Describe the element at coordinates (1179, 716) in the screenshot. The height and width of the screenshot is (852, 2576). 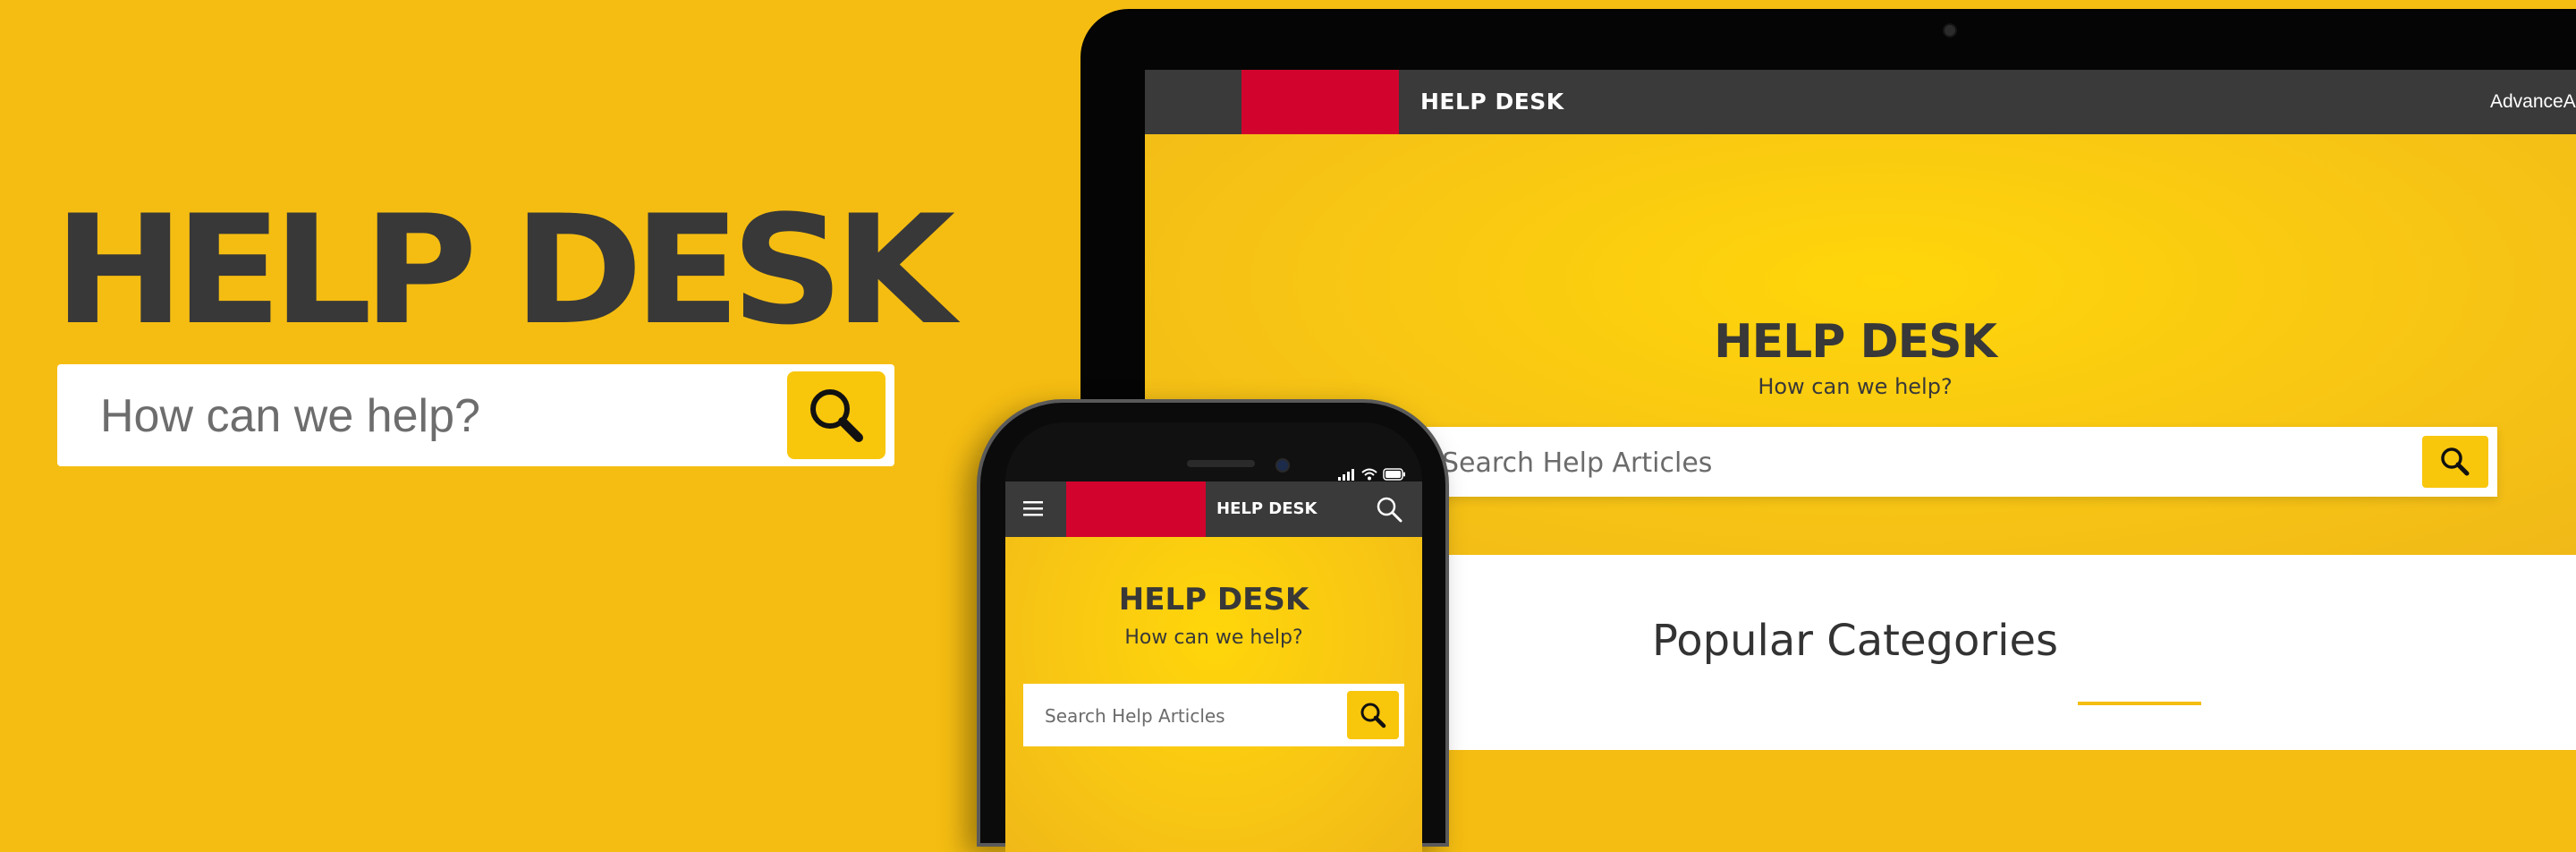
I see `mobile-search-input` at that location.